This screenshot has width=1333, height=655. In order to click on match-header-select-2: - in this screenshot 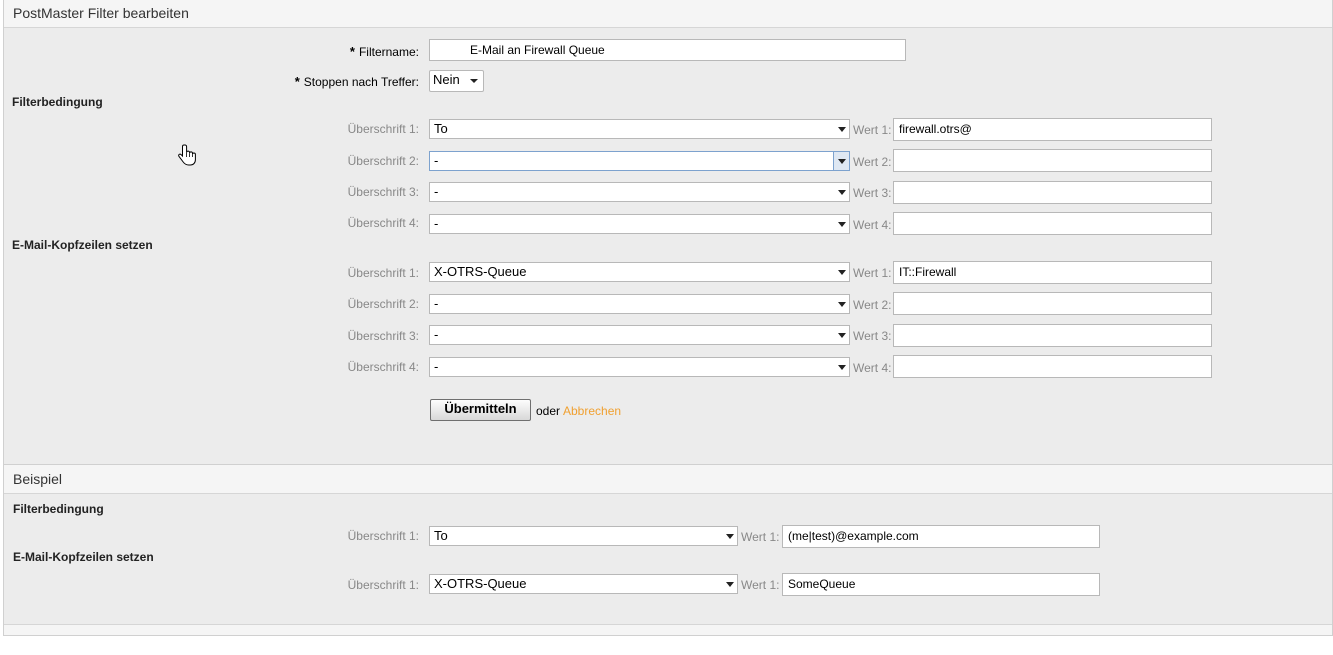, I will do `click(639, 161)`.